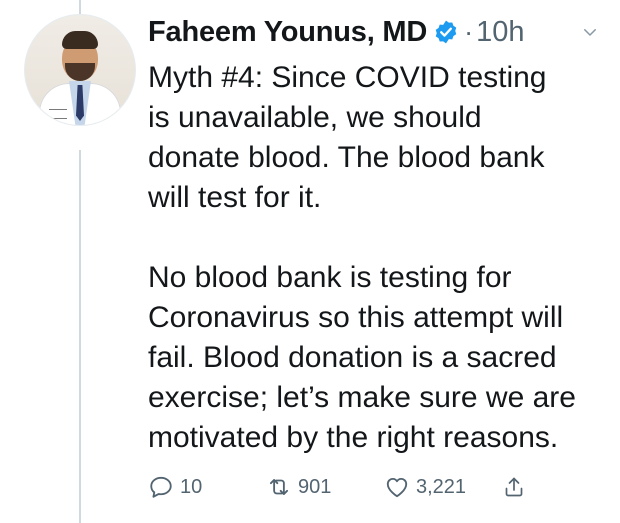 The image size is (620, 523). I want to click on retweet-count: 901, so click(315, 486).